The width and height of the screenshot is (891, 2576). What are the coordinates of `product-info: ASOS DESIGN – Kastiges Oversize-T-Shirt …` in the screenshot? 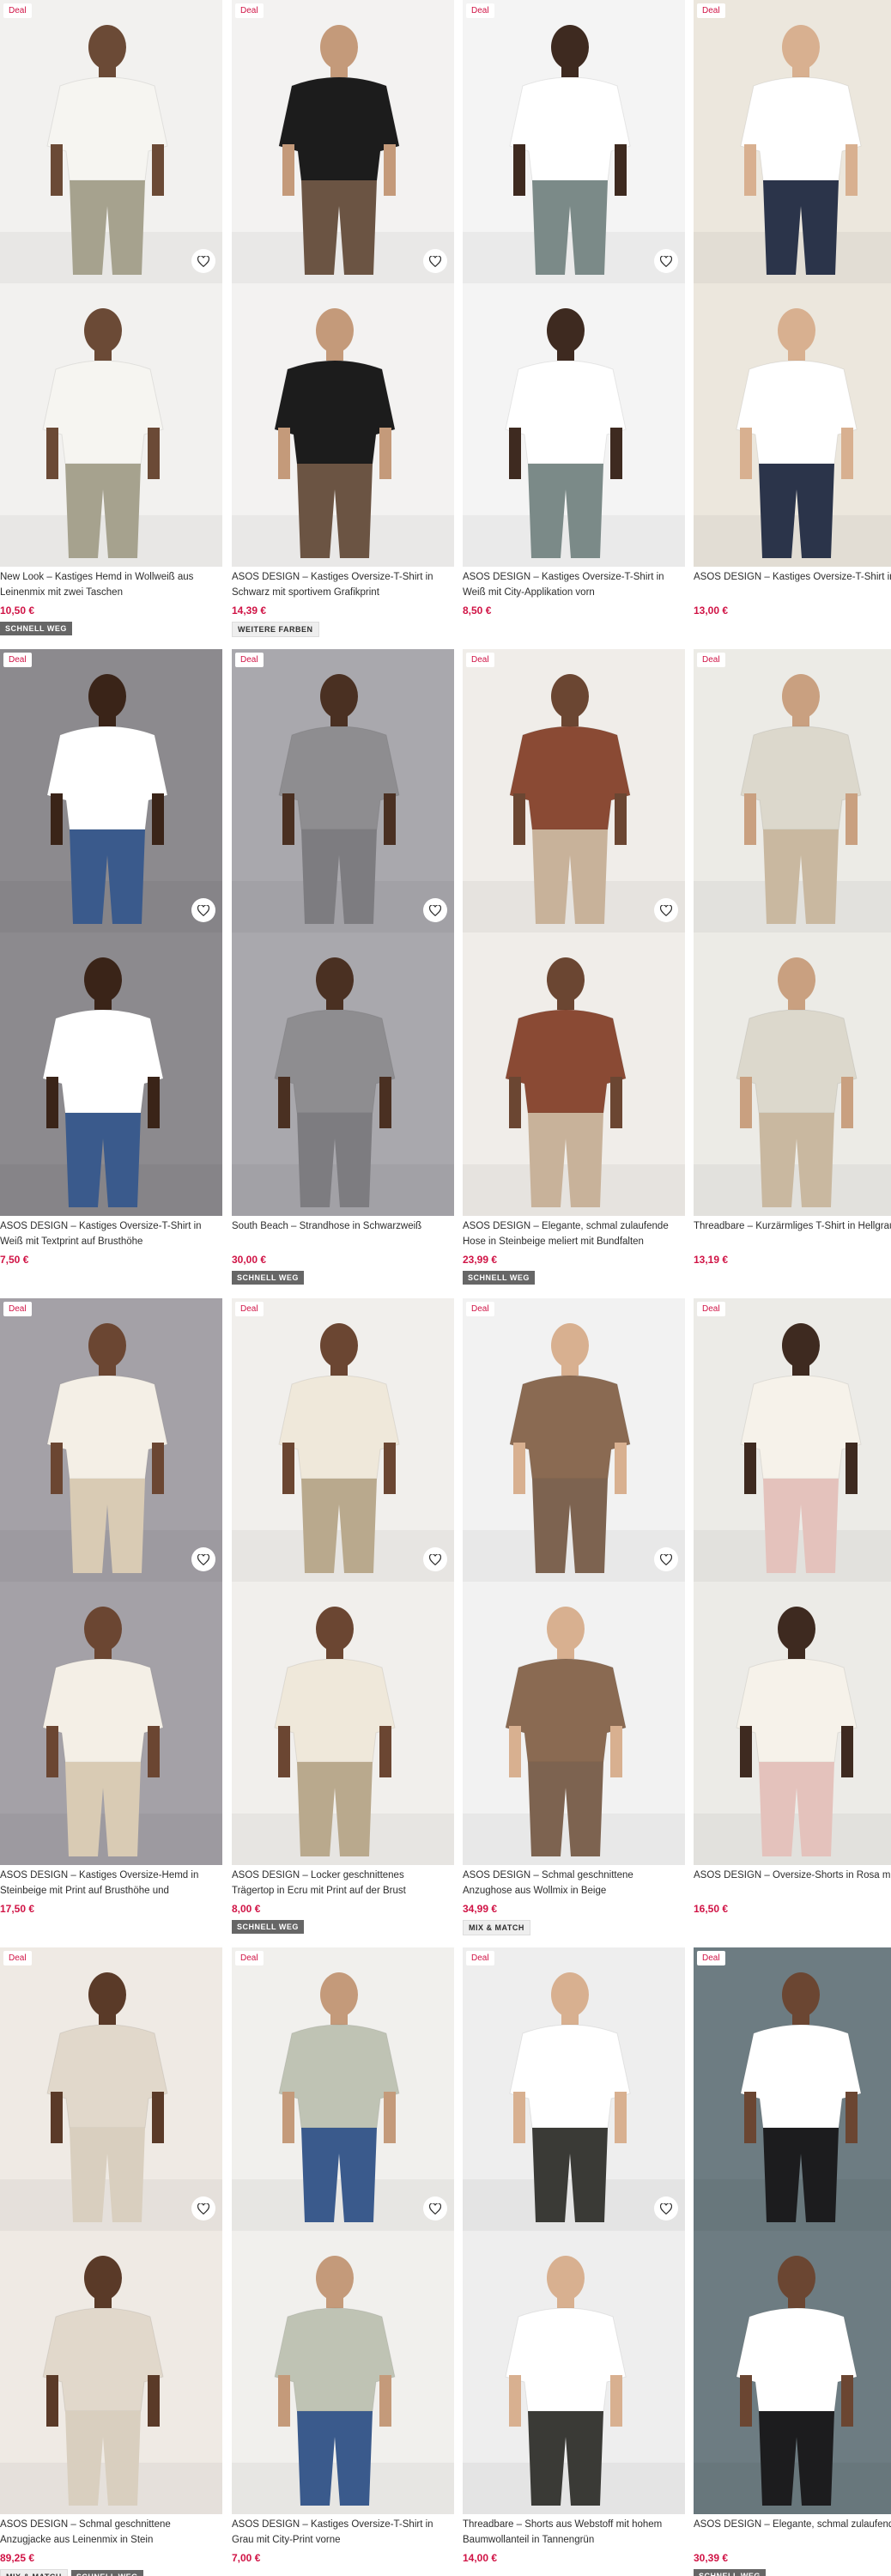 It's located at (111, 1242).